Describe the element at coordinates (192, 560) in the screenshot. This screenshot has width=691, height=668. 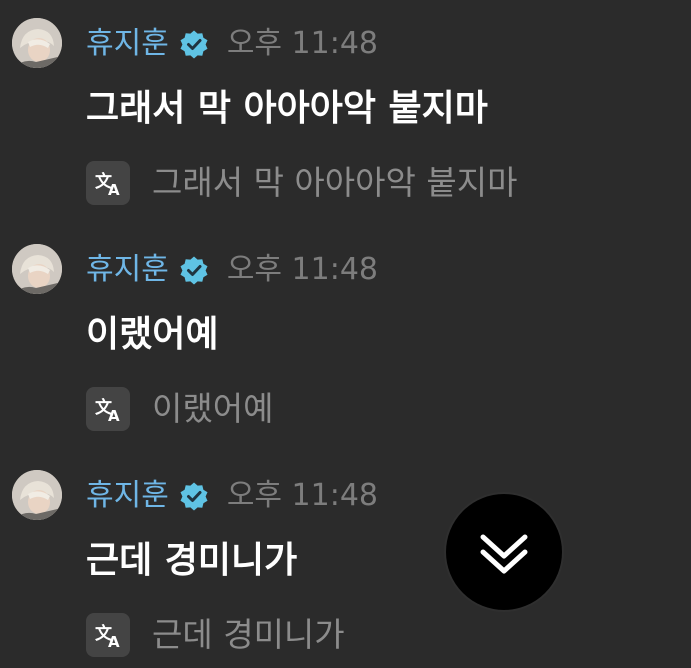
I see `message-text: 근데 경미니가` at that location.